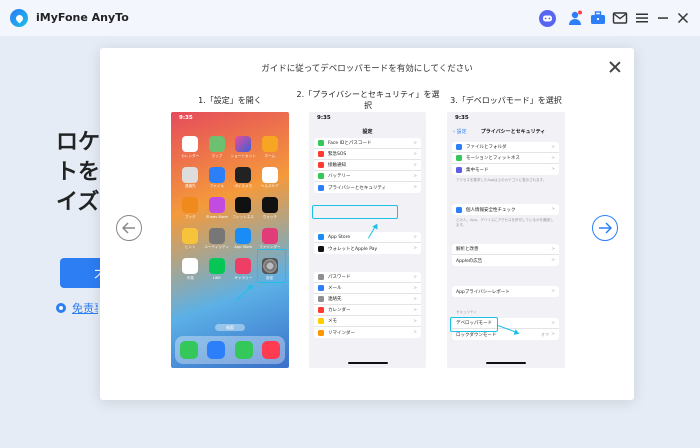  I want to click on discord-icon, so click(547, 18).